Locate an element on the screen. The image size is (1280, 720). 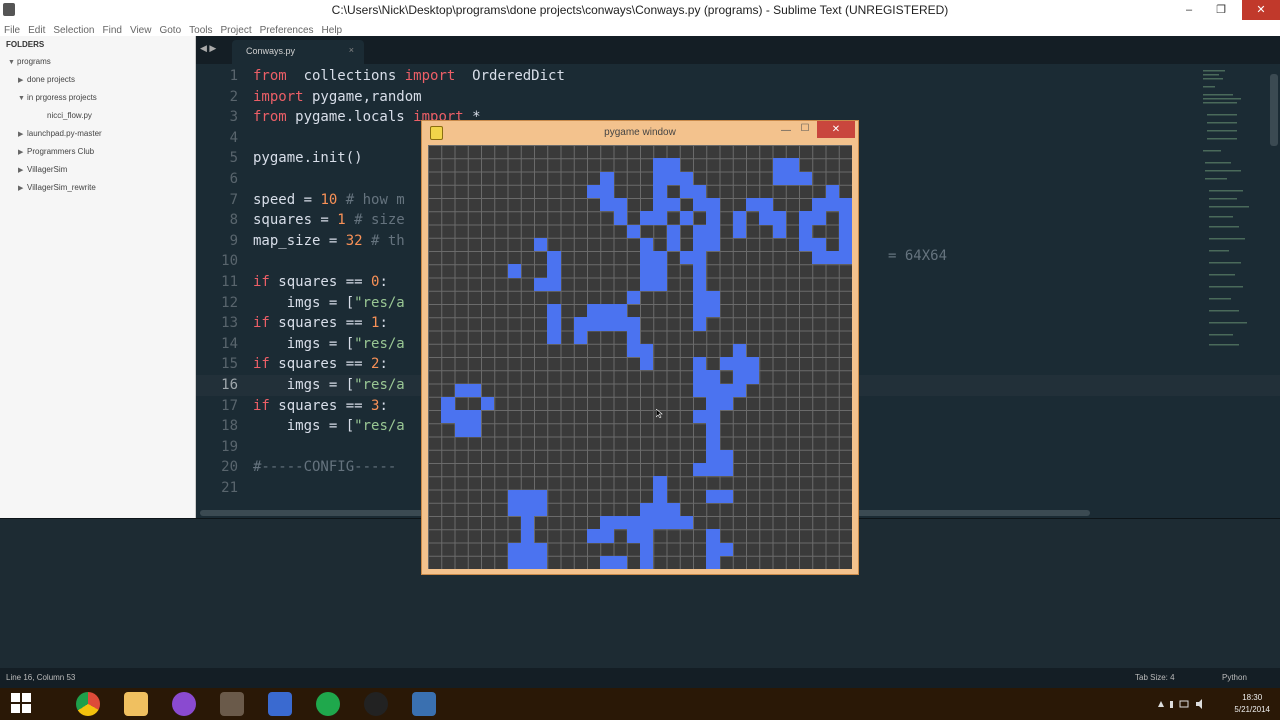
line-number: 1 is located at coordinates (233, 76).